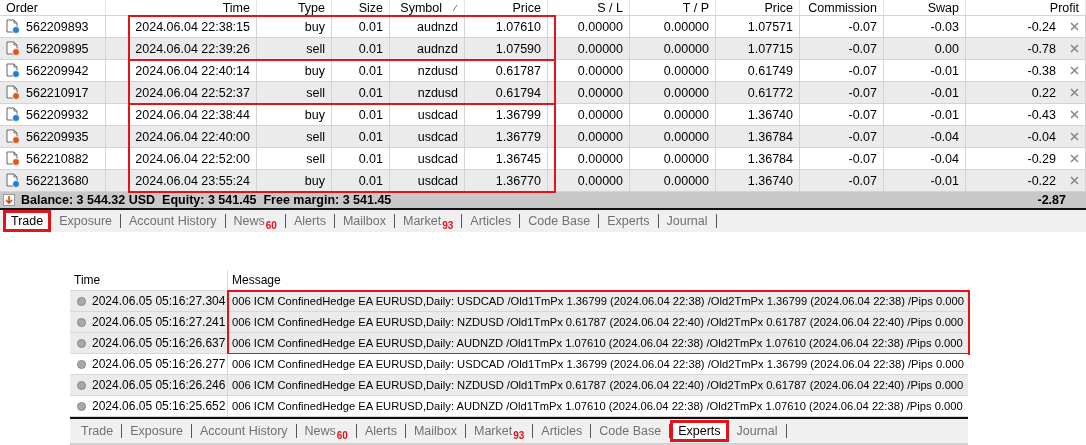 The height and width of the screenshot is (445, 1086). What do you see at coordinates (770, 180) in the screenshot?
I see `table-cell: 1.36740` at bounding box center [770, 180].